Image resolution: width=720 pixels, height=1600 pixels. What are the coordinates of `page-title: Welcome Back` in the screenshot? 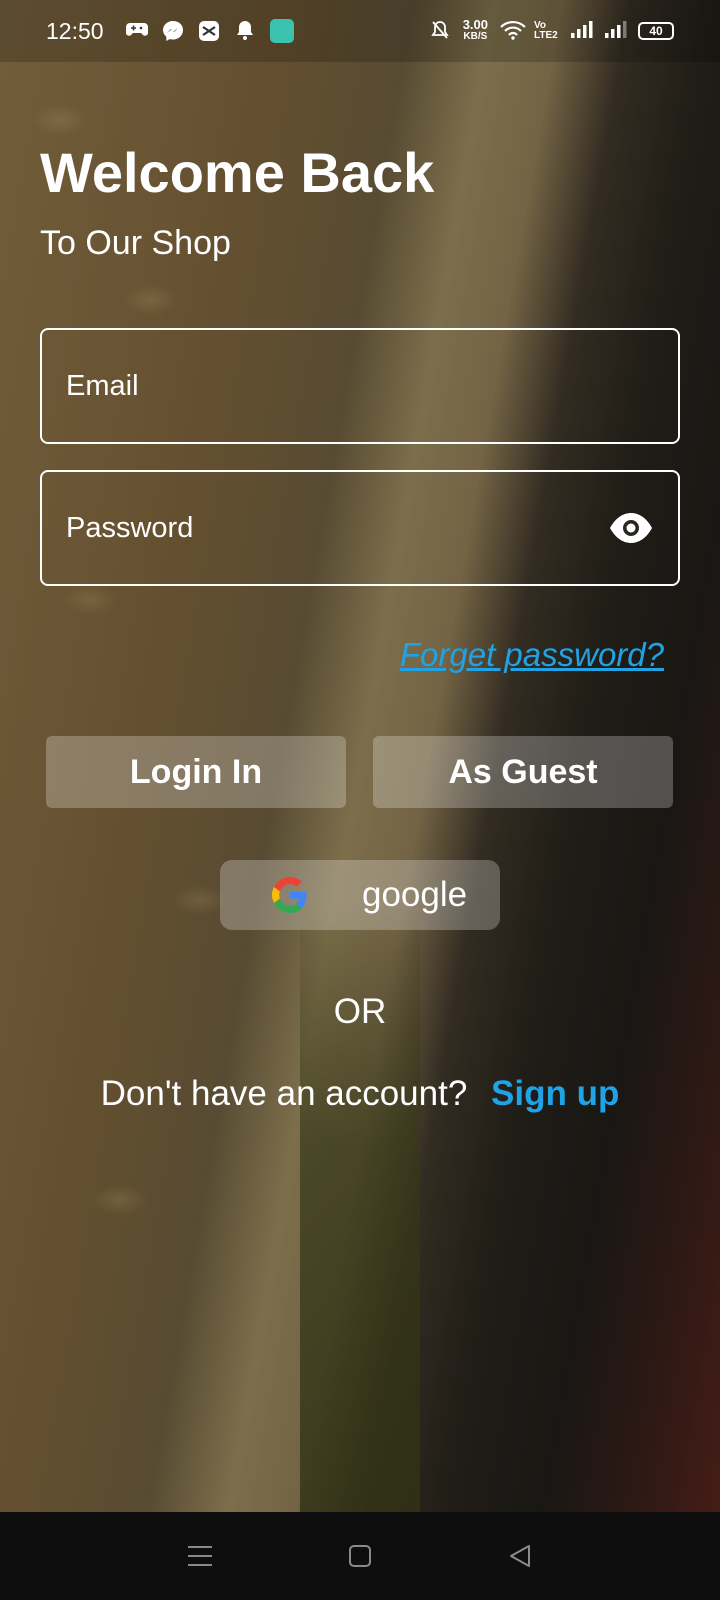 It's located at (237, 172).